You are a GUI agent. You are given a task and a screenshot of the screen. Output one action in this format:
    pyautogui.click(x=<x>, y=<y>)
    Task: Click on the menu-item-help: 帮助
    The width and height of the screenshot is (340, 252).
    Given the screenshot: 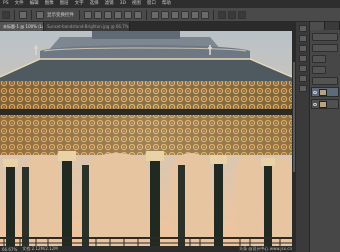 What is the action you would take?
    pyautogui.click(x=166, y=4)
    